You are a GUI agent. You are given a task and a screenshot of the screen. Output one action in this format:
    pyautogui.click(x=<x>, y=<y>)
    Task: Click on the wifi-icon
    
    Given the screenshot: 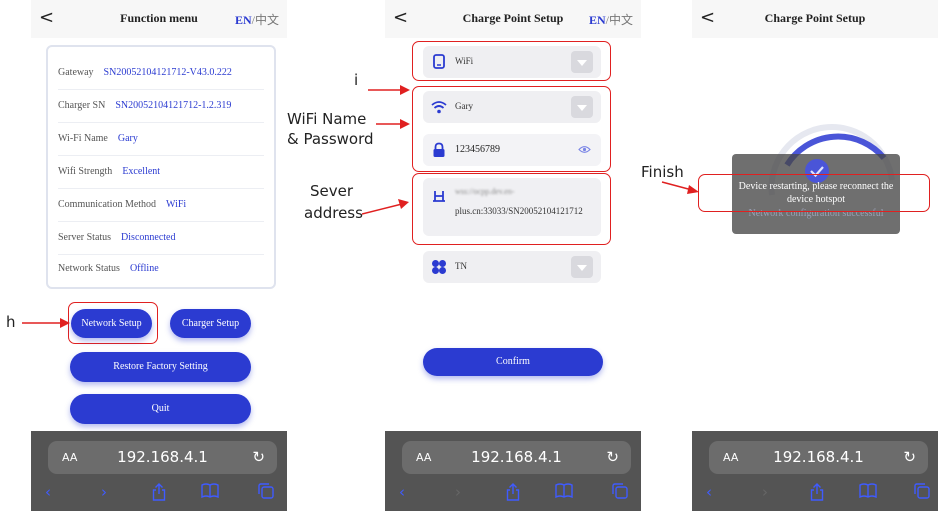 What is the action you would take?
    pyautogui.click(x=439, y=107)
    